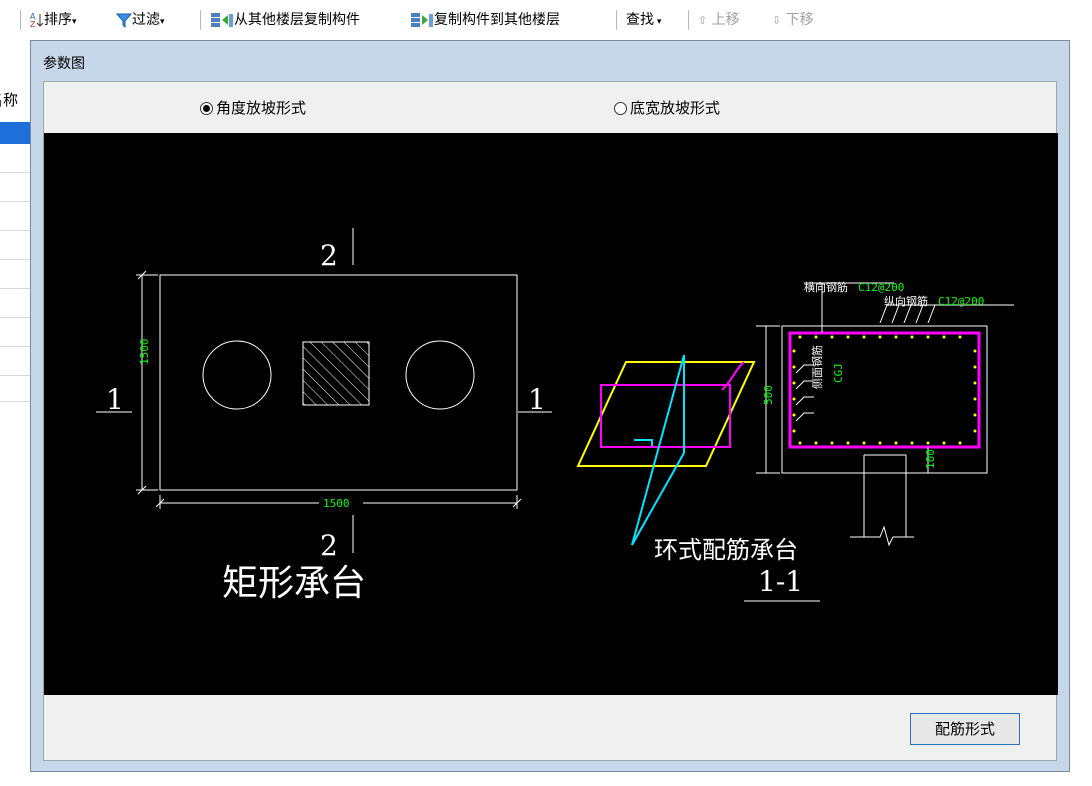 The height and width of the screenshot is (786, 1092). I want to click on radio-angle-slope: 角度放坡形式, so click(253, 108).